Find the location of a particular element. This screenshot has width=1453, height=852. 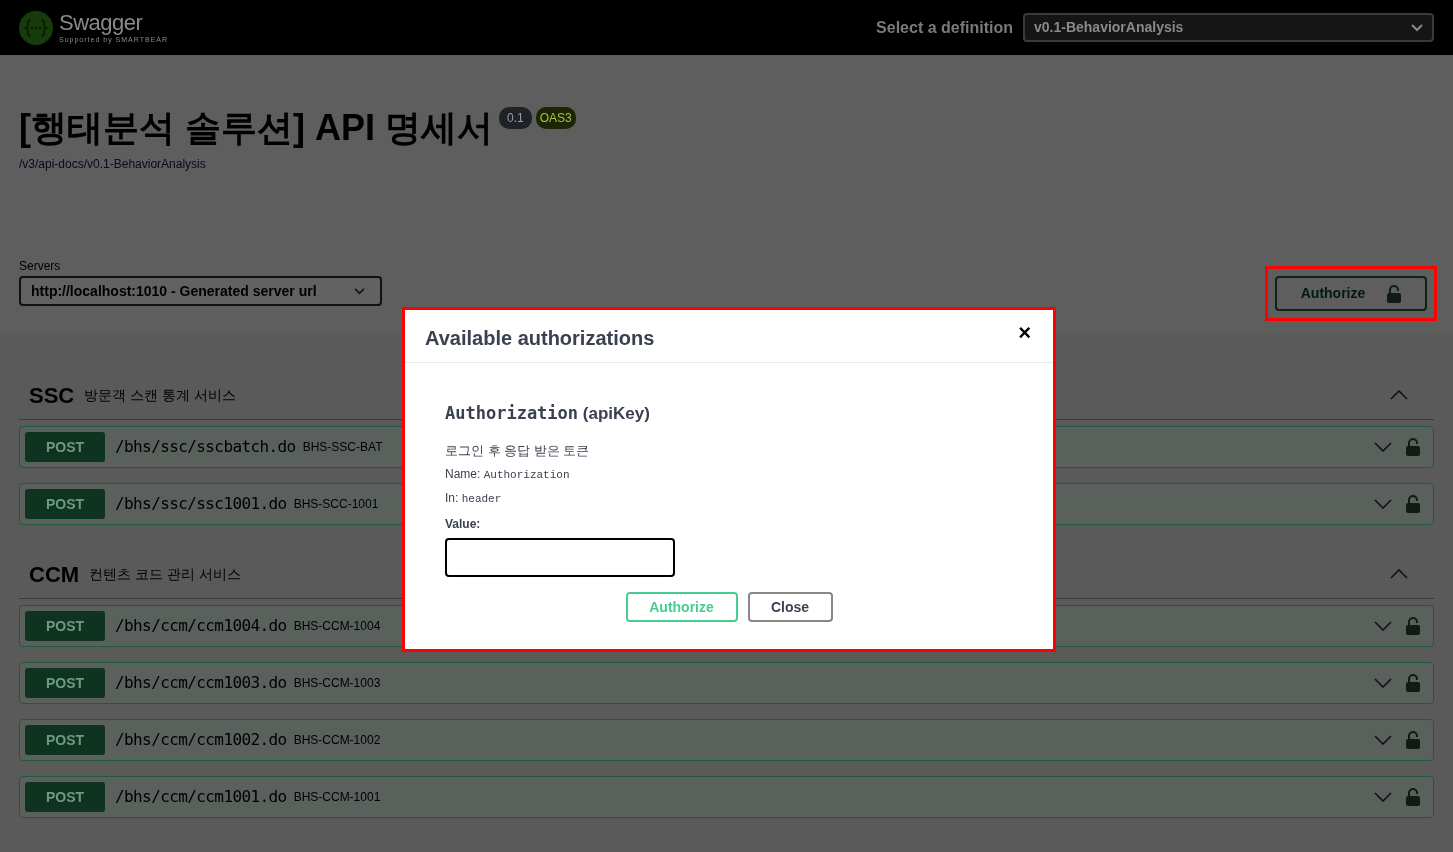

definition-label: Select a definition is located at coordinates (944, 27).